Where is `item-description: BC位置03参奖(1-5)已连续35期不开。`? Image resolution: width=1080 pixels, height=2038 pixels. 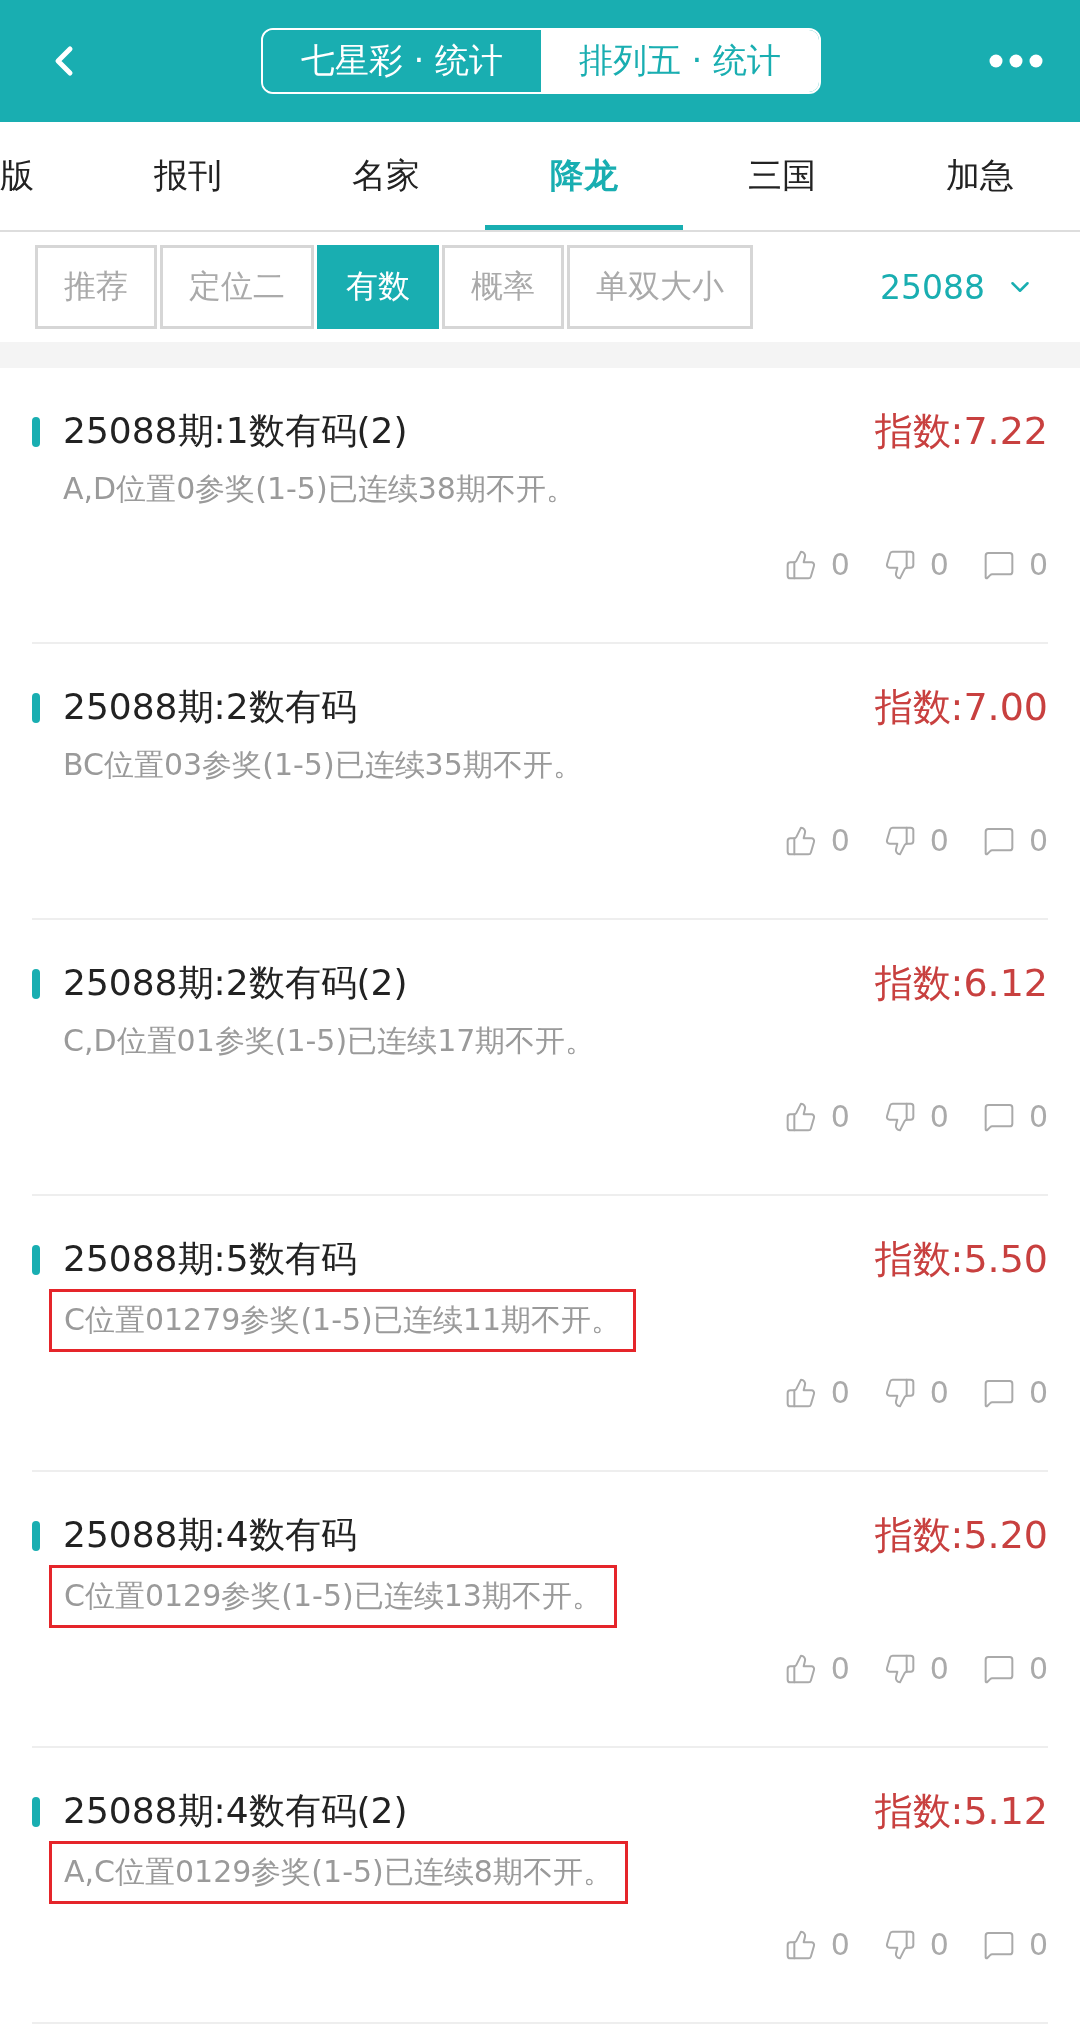
item-description: BC位置03参奖(1-5)已连续35期不开。 is located at coordinates (323, 765).